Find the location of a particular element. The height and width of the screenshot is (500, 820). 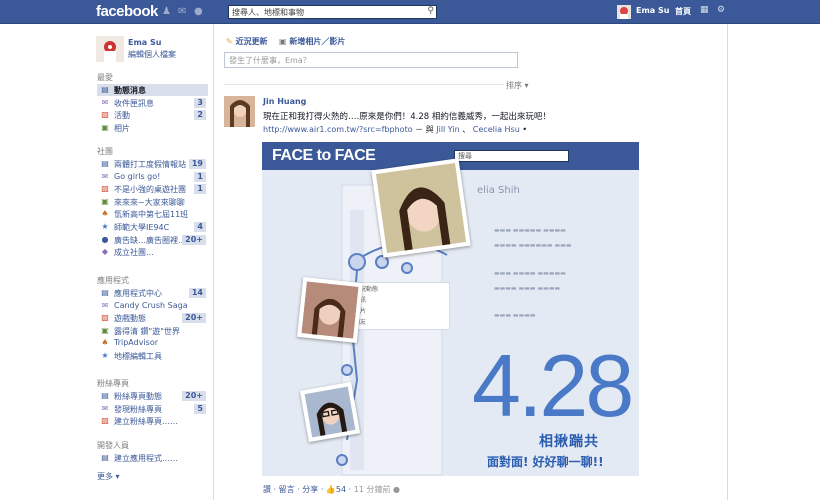

photo-search-box: 搜尋 is located at coordinates (511, 156).